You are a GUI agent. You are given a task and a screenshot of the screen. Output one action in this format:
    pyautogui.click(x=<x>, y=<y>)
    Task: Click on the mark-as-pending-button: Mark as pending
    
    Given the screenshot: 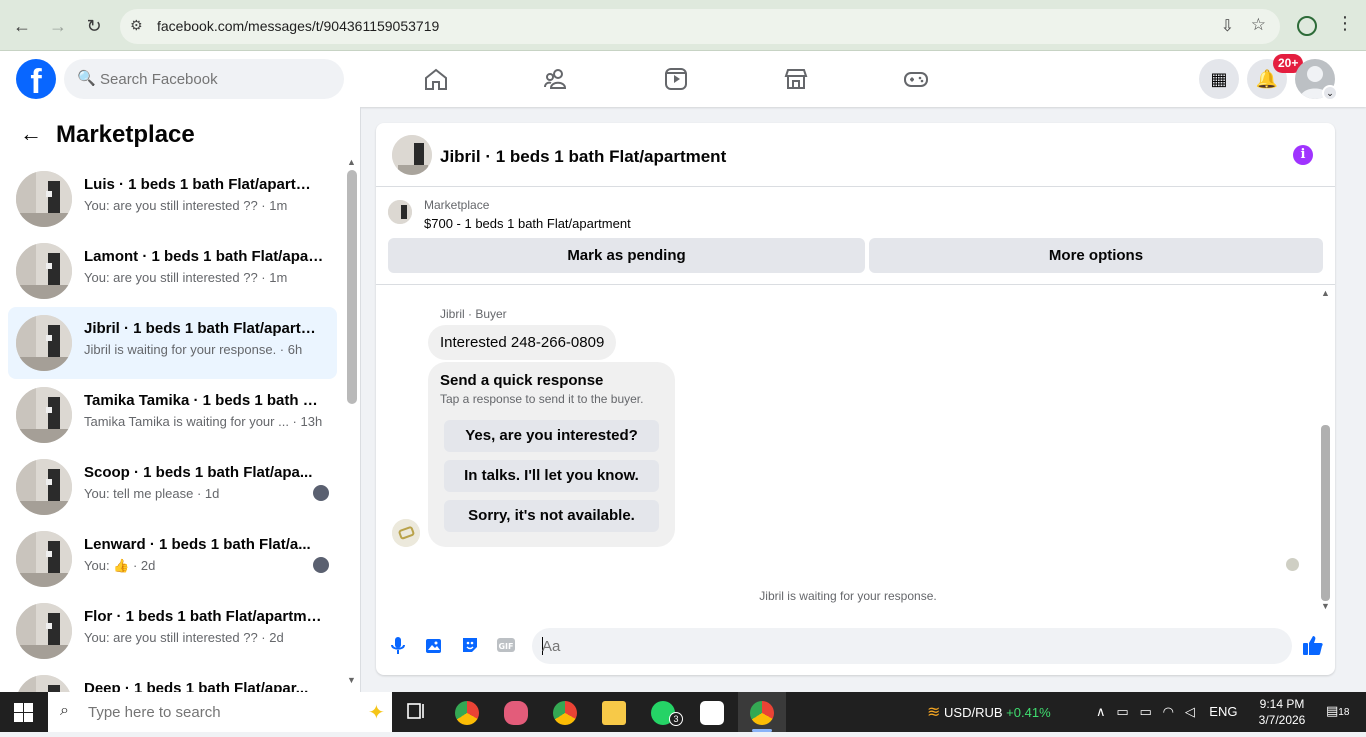 What is the action you would take?
    pyautogui.click(x=626, y=255)
    